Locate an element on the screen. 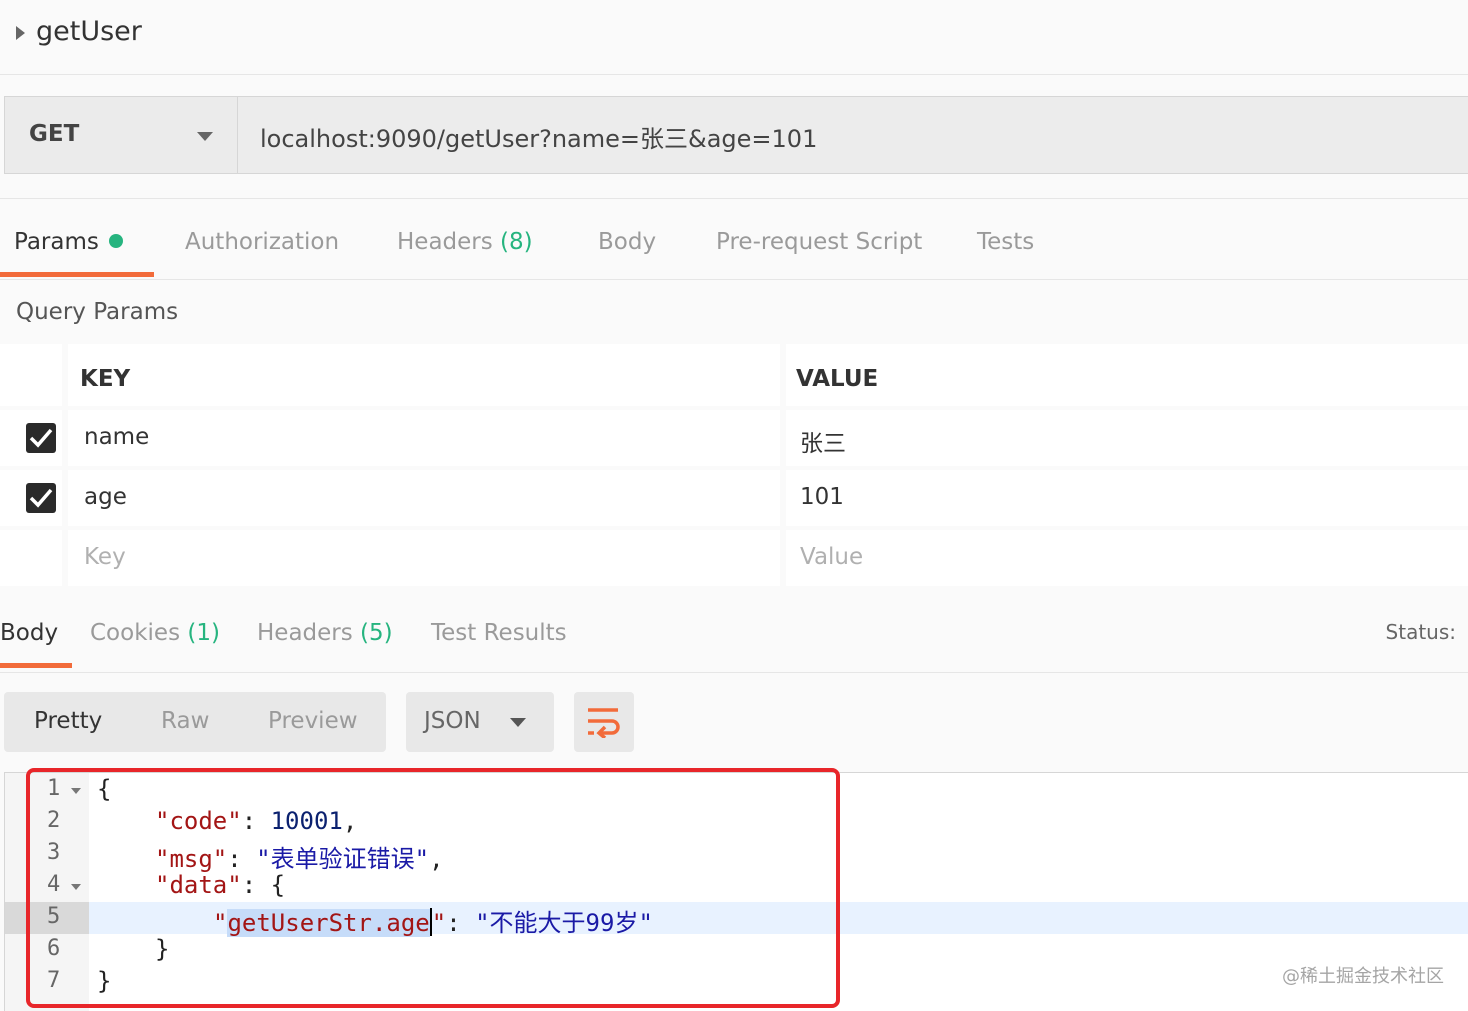 Image resolution: width=1468 pixels, height=1011 pixels. tab-tests: Tests is located at coordinates (1005, 242).